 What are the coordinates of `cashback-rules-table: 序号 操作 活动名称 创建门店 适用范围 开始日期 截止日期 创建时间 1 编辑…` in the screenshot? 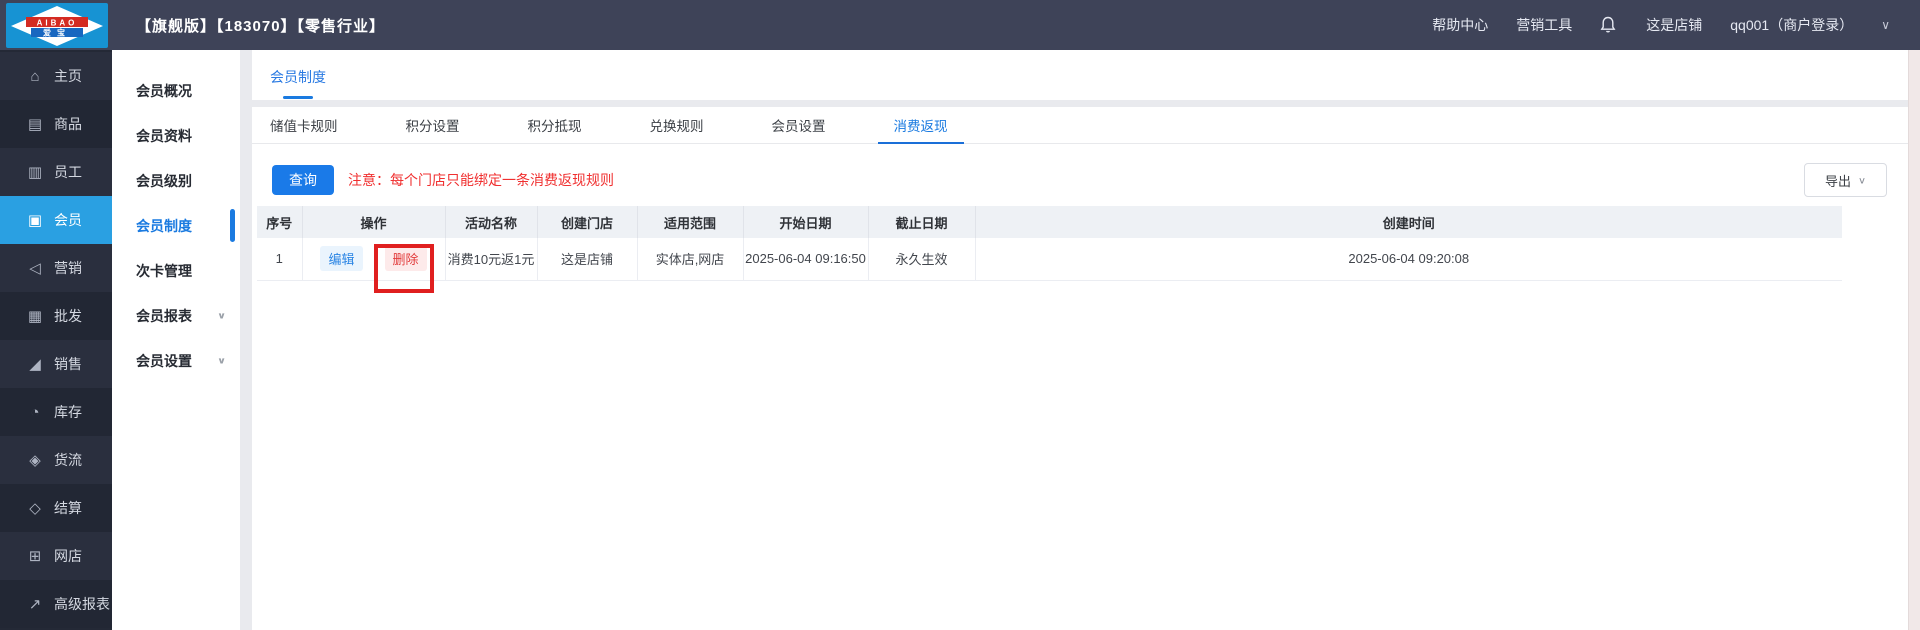 It's located at (1049, 243).